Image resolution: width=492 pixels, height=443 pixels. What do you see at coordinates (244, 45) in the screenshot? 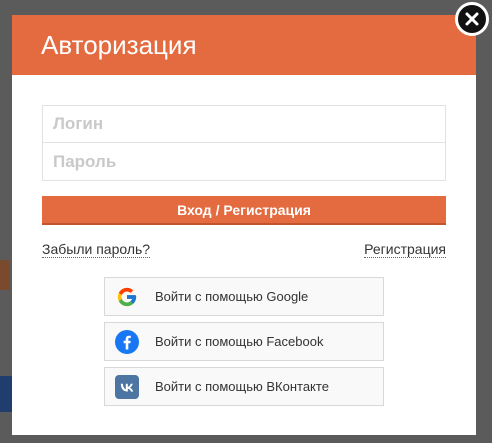
I see `modal-header: Авторизация` at bounding box center [244, 45].